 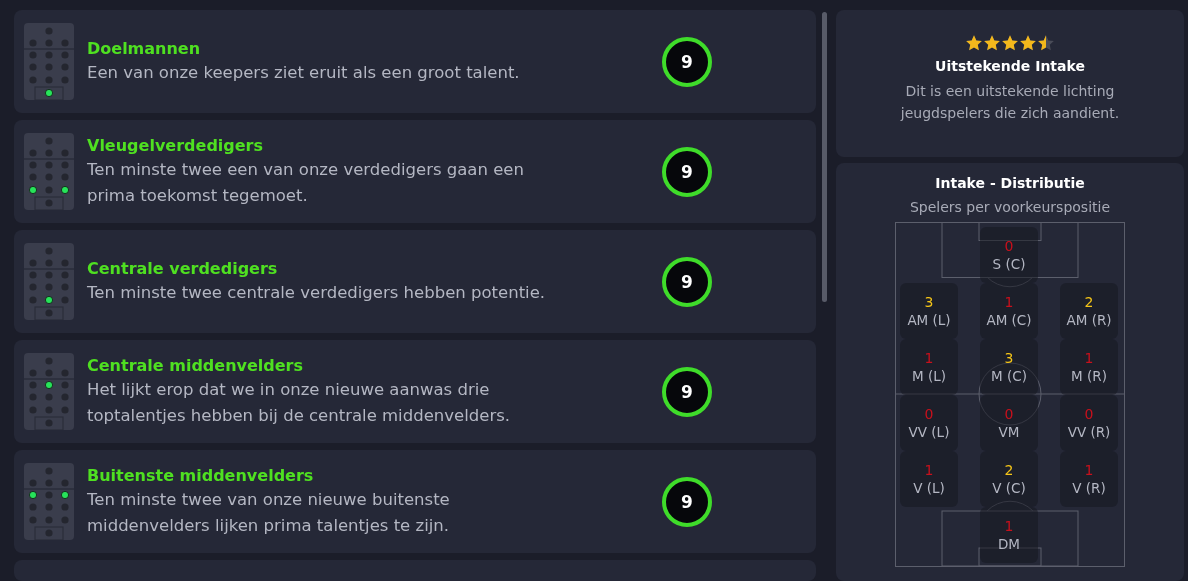 I want to click on position-label: S (C), so click(x=1009, y=264).